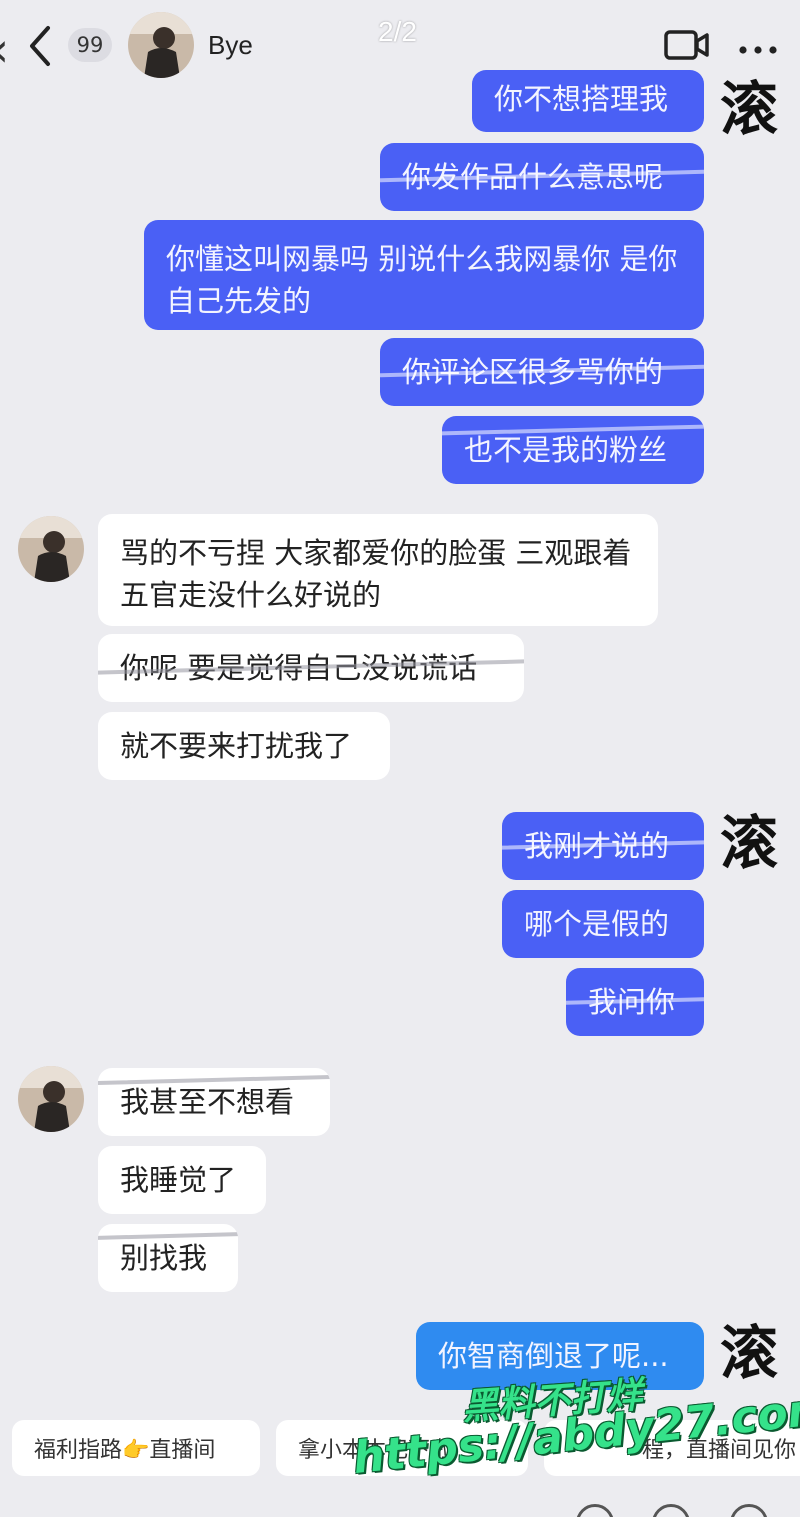  I want to click on swipe-back-edge-icon: ‹, so click(4, 50).